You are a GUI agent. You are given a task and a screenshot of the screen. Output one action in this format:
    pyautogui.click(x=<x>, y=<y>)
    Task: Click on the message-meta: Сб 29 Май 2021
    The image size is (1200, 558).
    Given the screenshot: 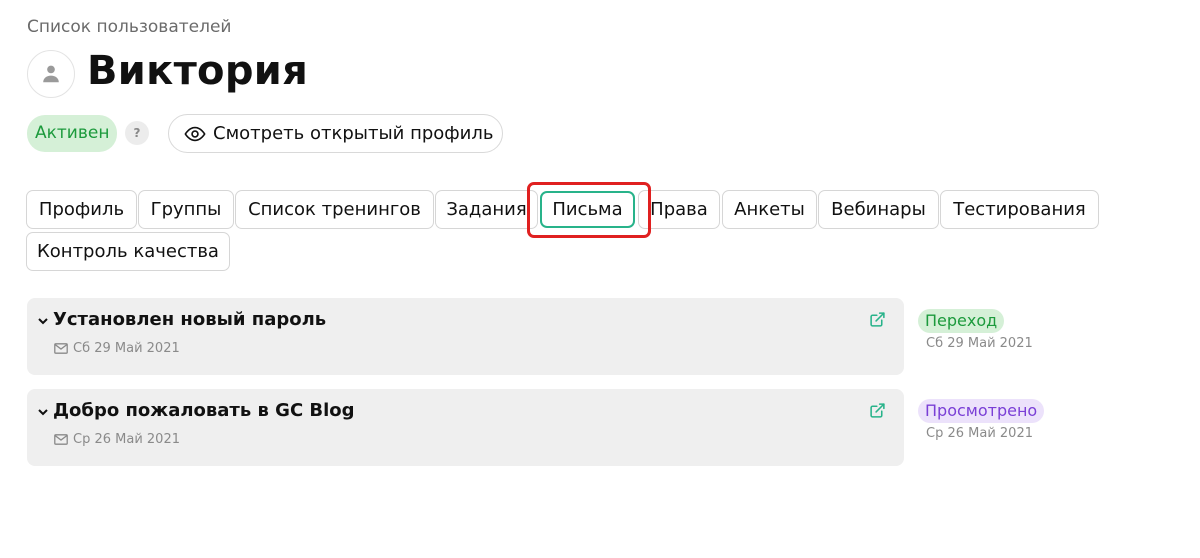 What is the action you would take?
    pyautogui.click(x=117, y=348)
    